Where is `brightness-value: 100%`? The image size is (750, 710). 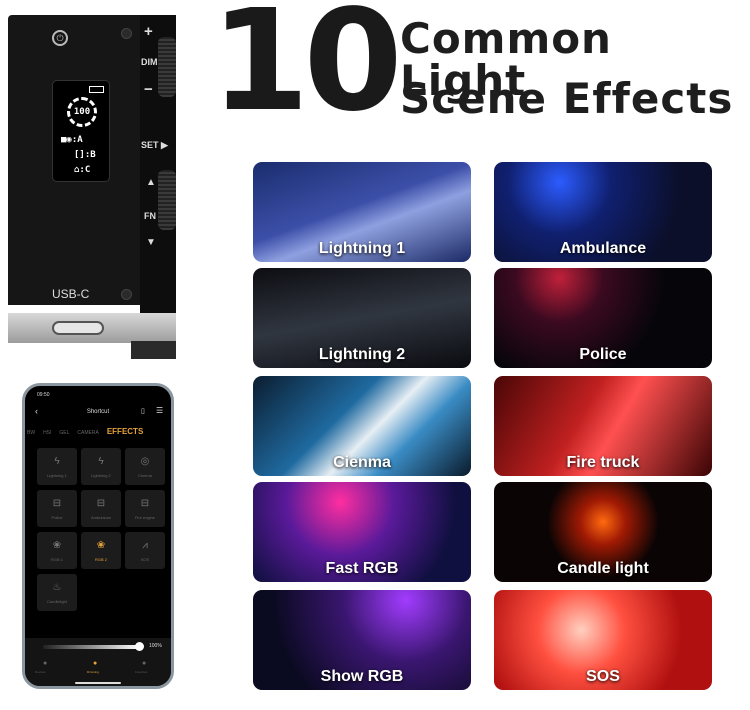 brightness-value: 100% is located at coordinates (155, 646).